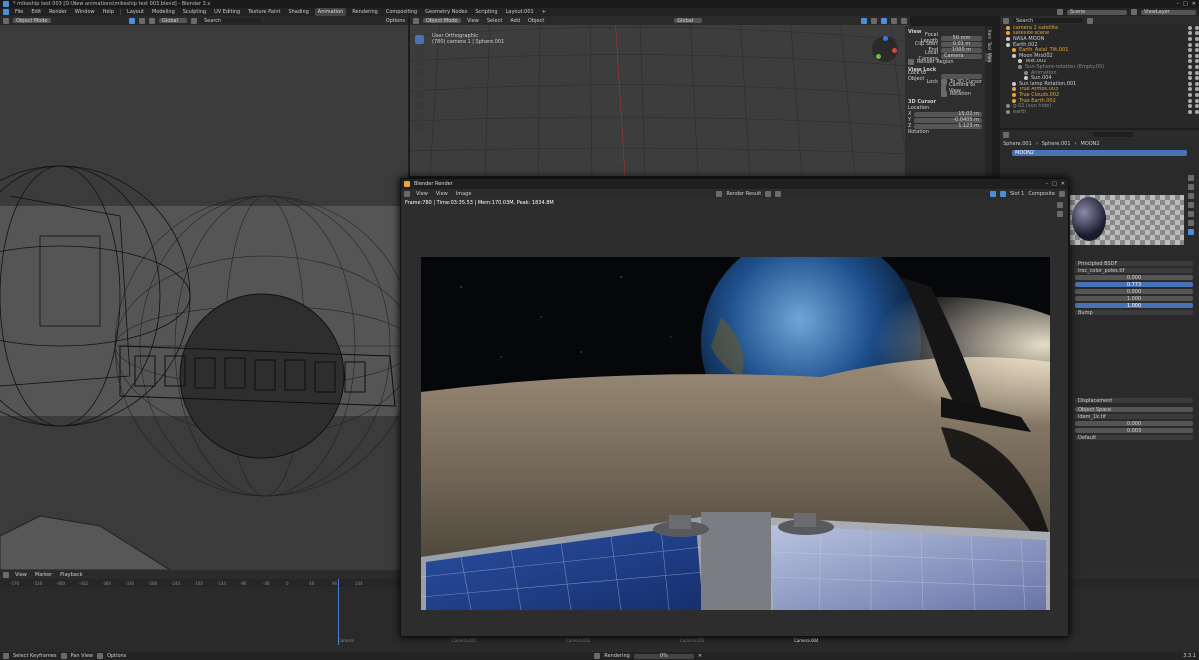 The height and width of the screenshot is (660, 1199). I want to click on cursor-z-field: 1.123 m, so click(948, 126).